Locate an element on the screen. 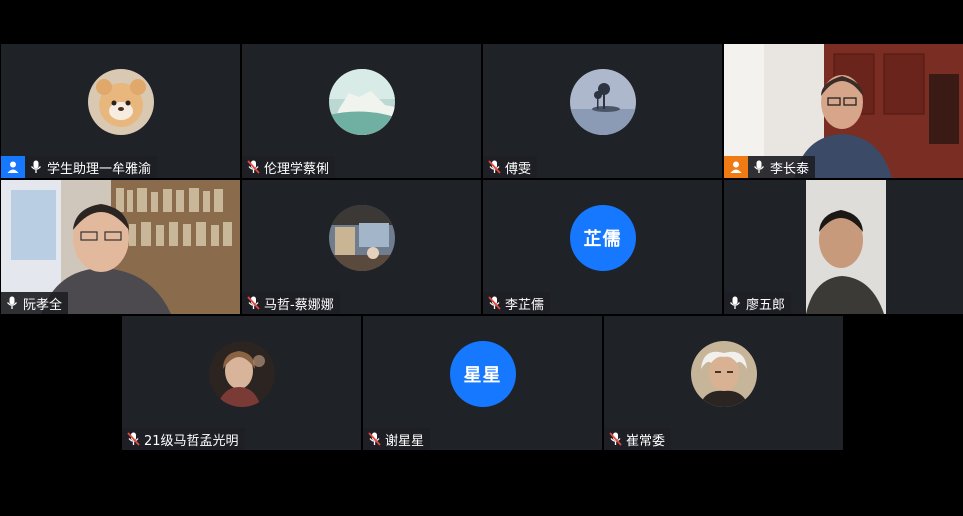 This screenshot has height=516, width=963. name-tag: 李长泰 is located at coordinates (770, 167).